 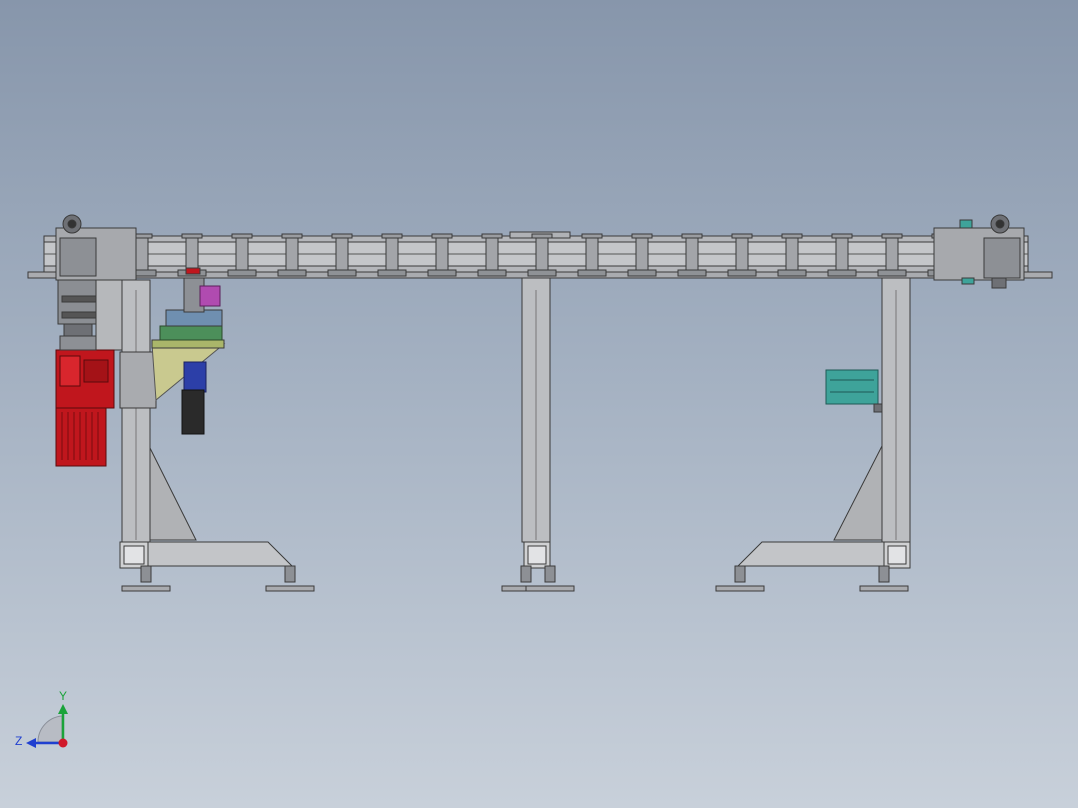 What do you see at coordinates (63, 709) in the screenshot?
I see `y-axis-arrow` at bounding box center [63, 709].